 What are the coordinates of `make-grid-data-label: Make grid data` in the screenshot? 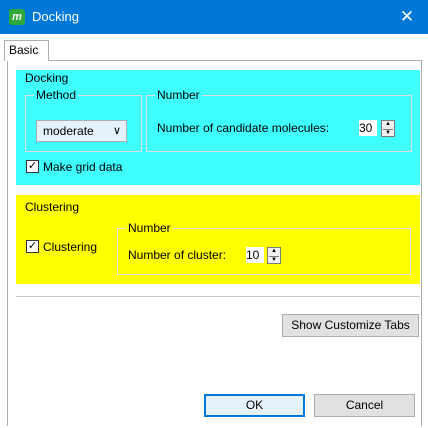 It's located at (83, 167).